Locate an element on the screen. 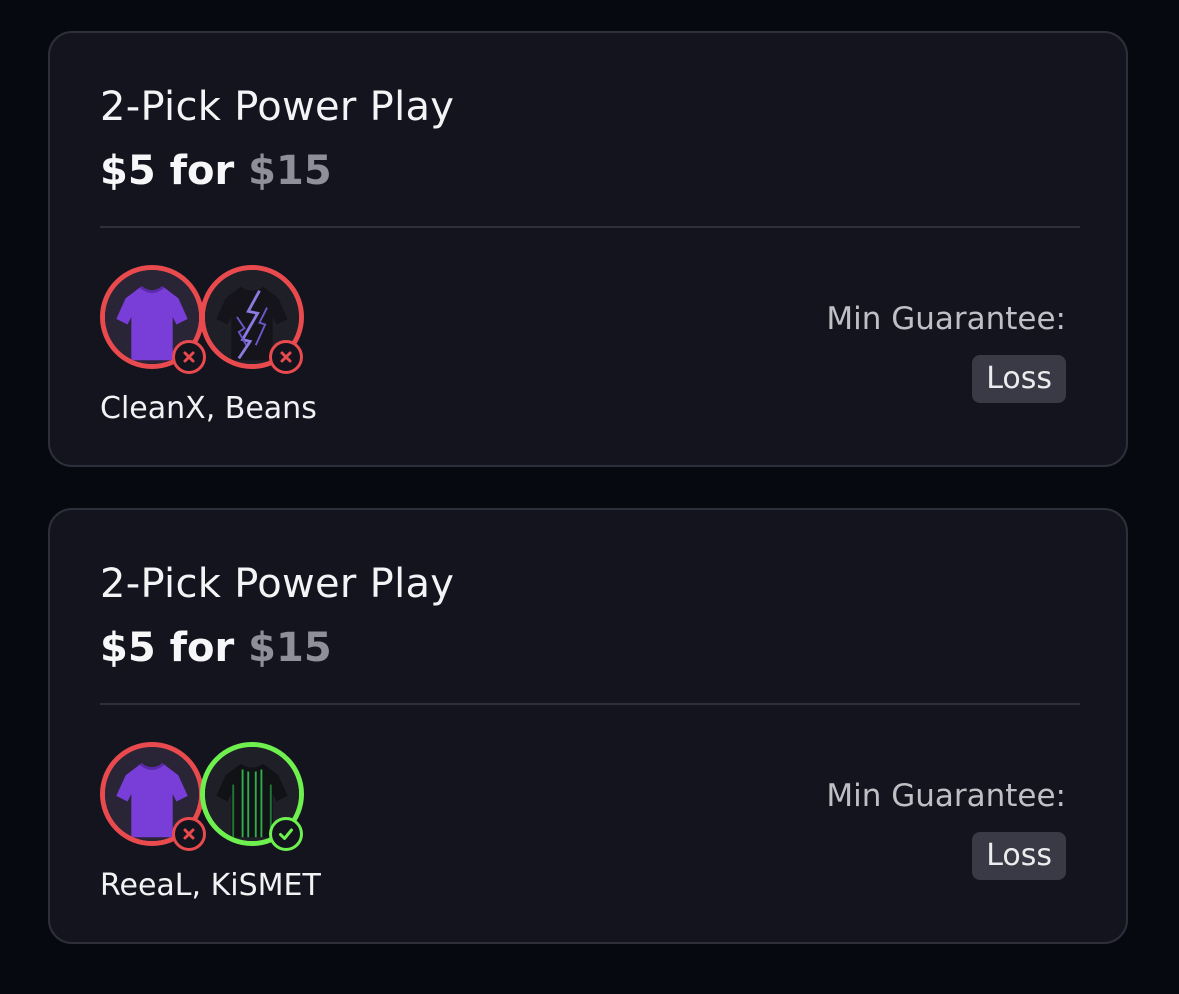 This screenshot has width=1179, height=994. players-names: CleanX, Beans is located at coordinates (208, 408).